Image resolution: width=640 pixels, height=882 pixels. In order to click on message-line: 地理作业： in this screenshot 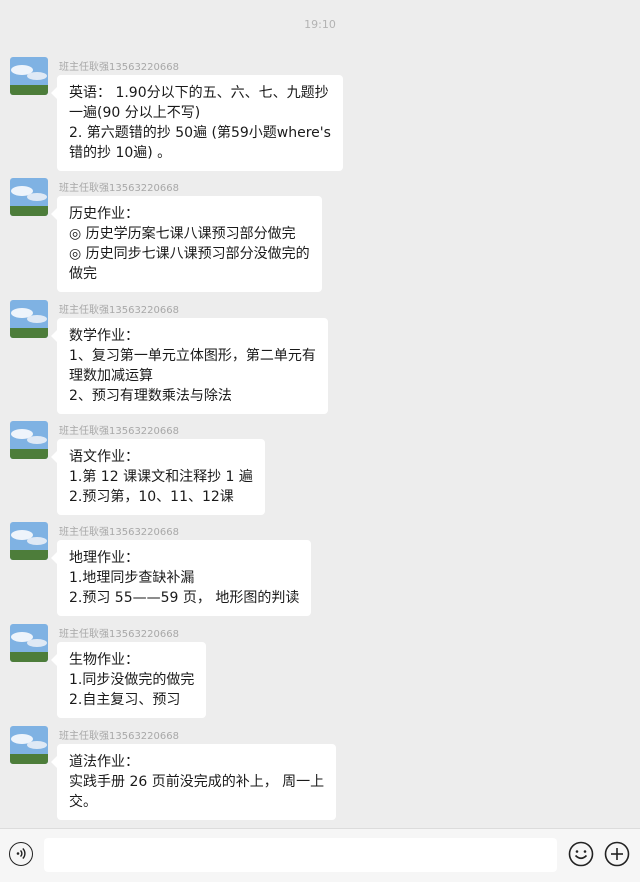, I will do `click(104, 558)`.